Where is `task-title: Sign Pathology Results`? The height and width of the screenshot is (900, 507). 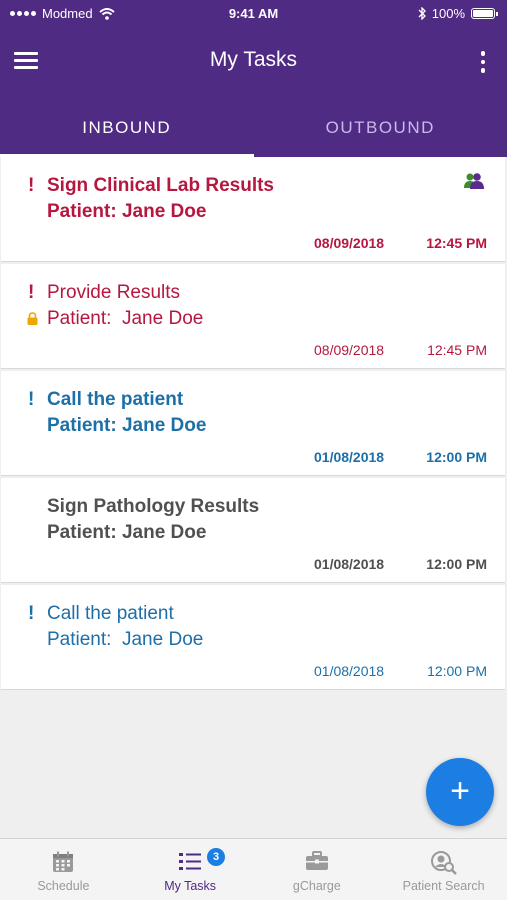
task-title: Sign Pathology Results is located at coordinates (153, 506).